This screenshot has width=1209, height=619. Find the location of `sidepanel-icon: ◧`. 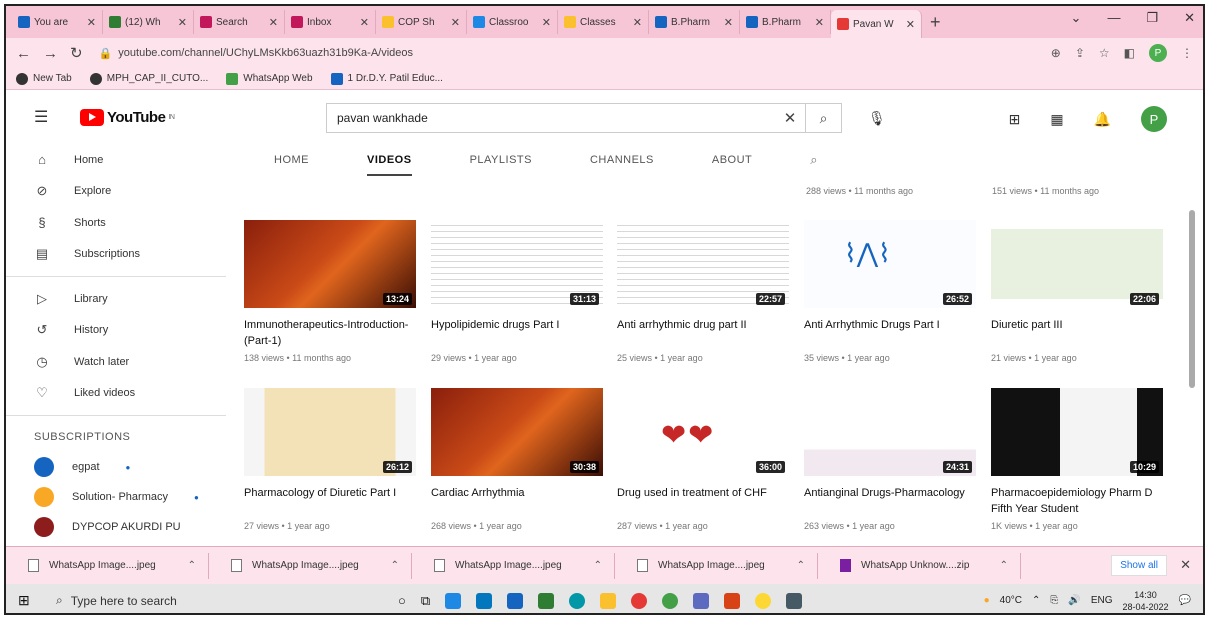

sidepanel-icon: ◧ is located at coordinates (1129, 53).